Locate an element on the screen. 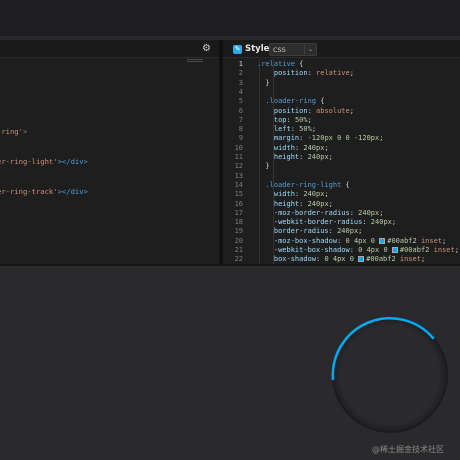 The height and width of the screenshot is (460, 460). line-number: 15 is located at coordinates (238, 194).